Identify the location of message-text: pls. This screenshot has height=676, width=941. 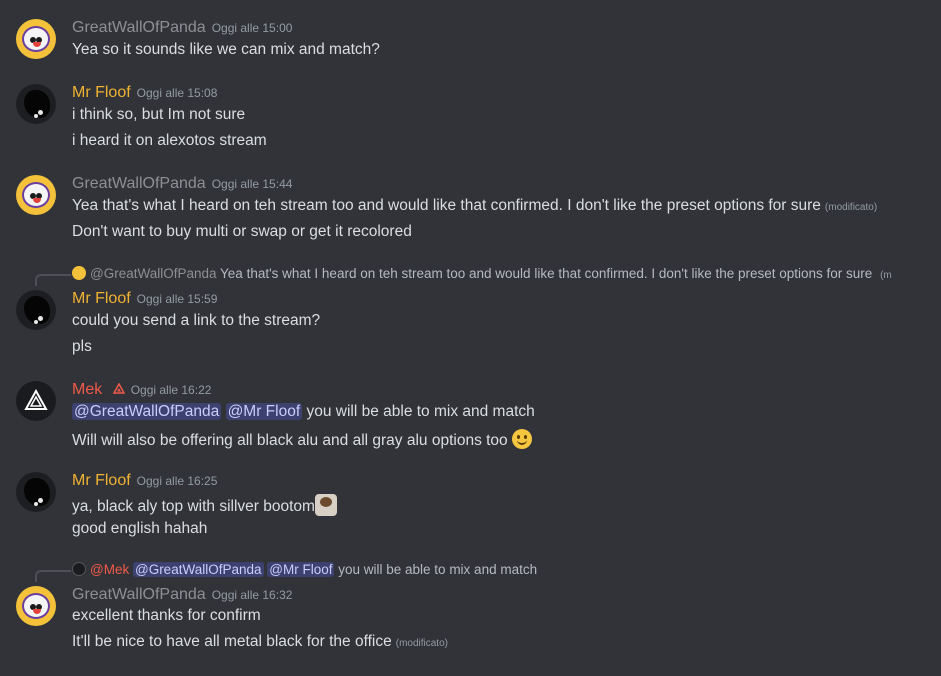
(82, 346).